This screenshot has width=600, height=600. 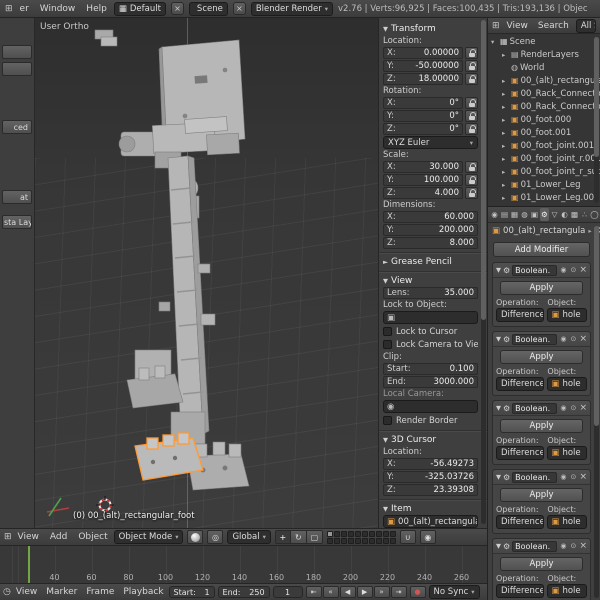 I want to click on outliner-item: ▸ ▣ 01_Lower_Leg, so click(x=544, y=184).